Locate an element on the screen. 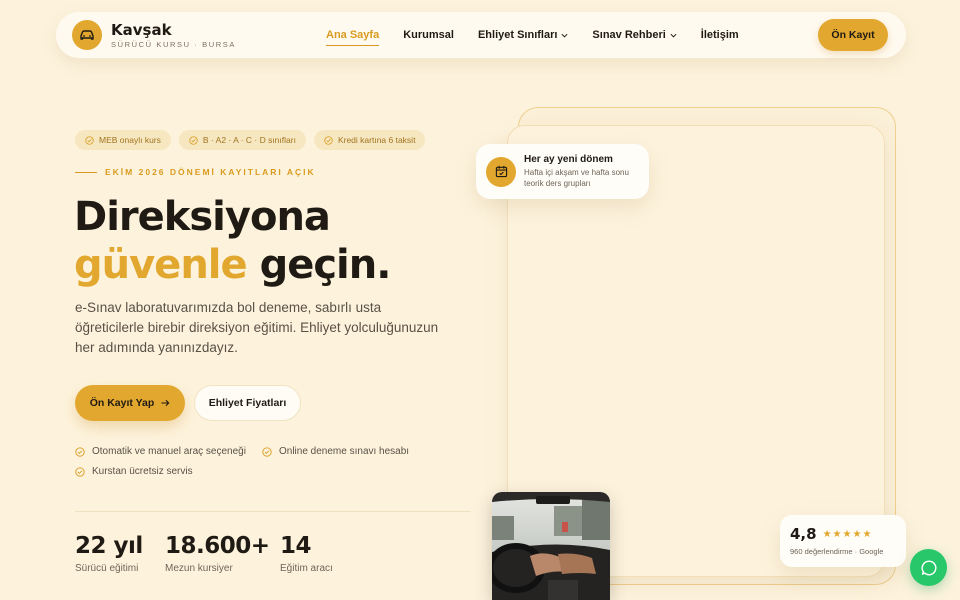  feature-label: Kurstan ücretsiz servis is located at coordinates (142, 471).